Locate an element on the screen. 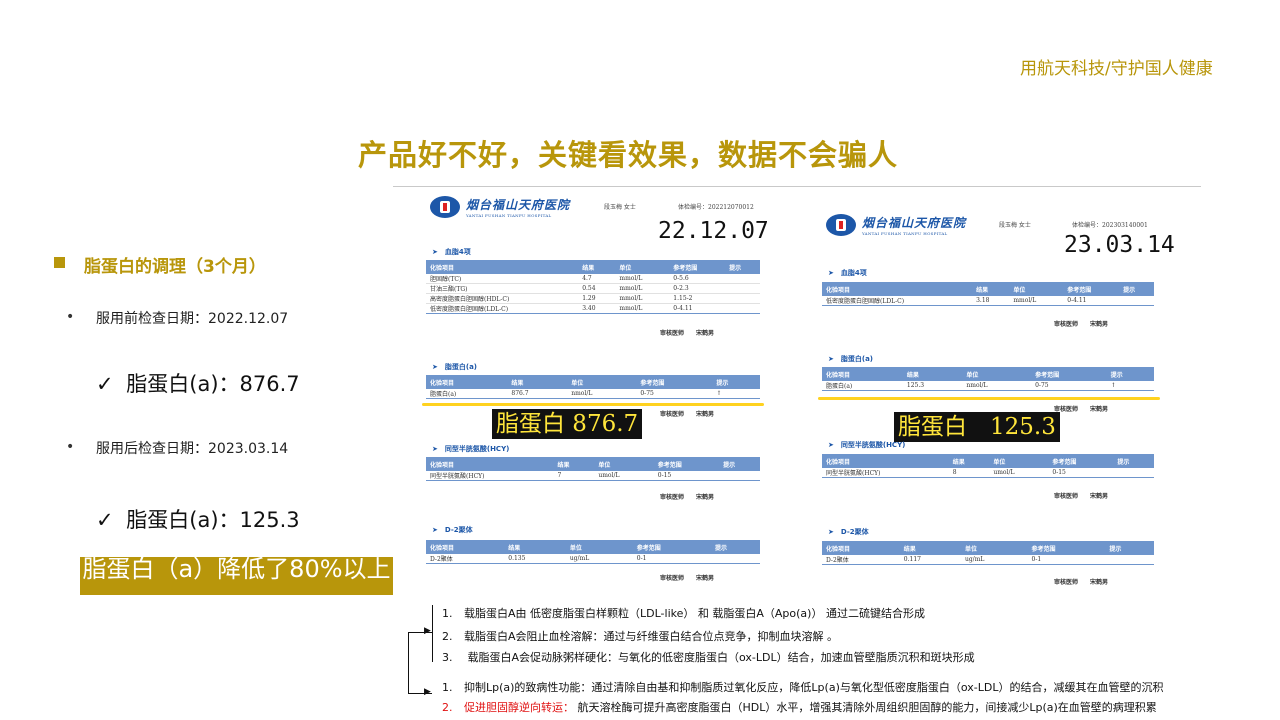  table-cell: 0-75 is located at coordinates (674, 394).